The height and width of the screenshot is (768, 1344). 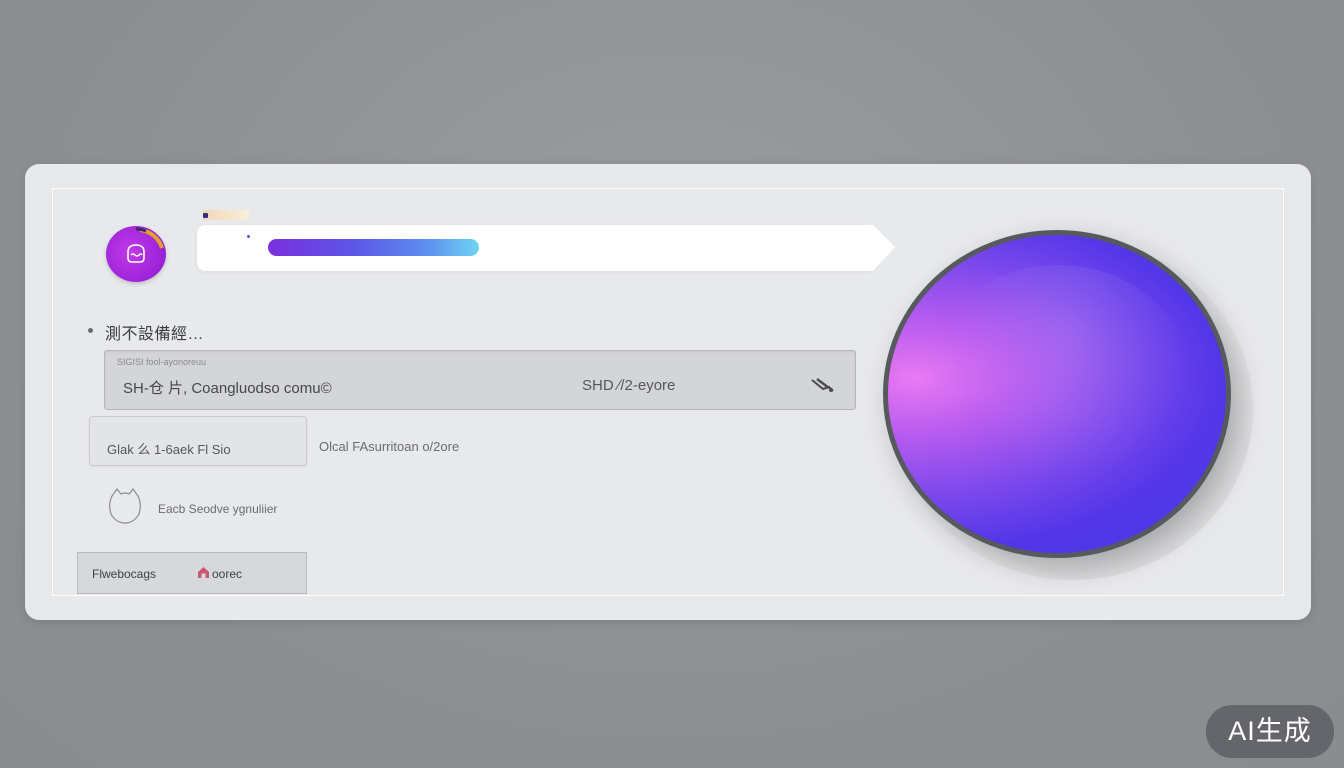 I want to click on bottom-button-label-secondary: oorec, so click(x=227, y=574).